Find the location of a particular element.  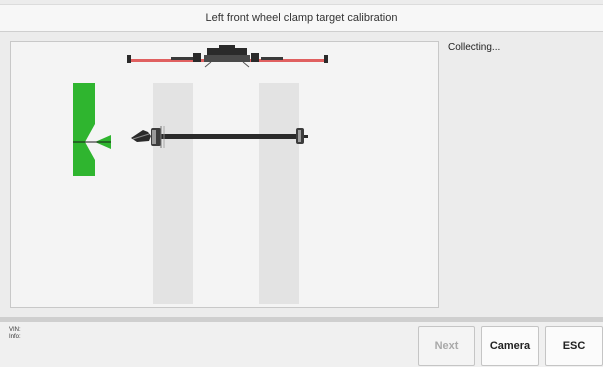

wheel-clamp-target-icon is located at coordinates (141, 136).